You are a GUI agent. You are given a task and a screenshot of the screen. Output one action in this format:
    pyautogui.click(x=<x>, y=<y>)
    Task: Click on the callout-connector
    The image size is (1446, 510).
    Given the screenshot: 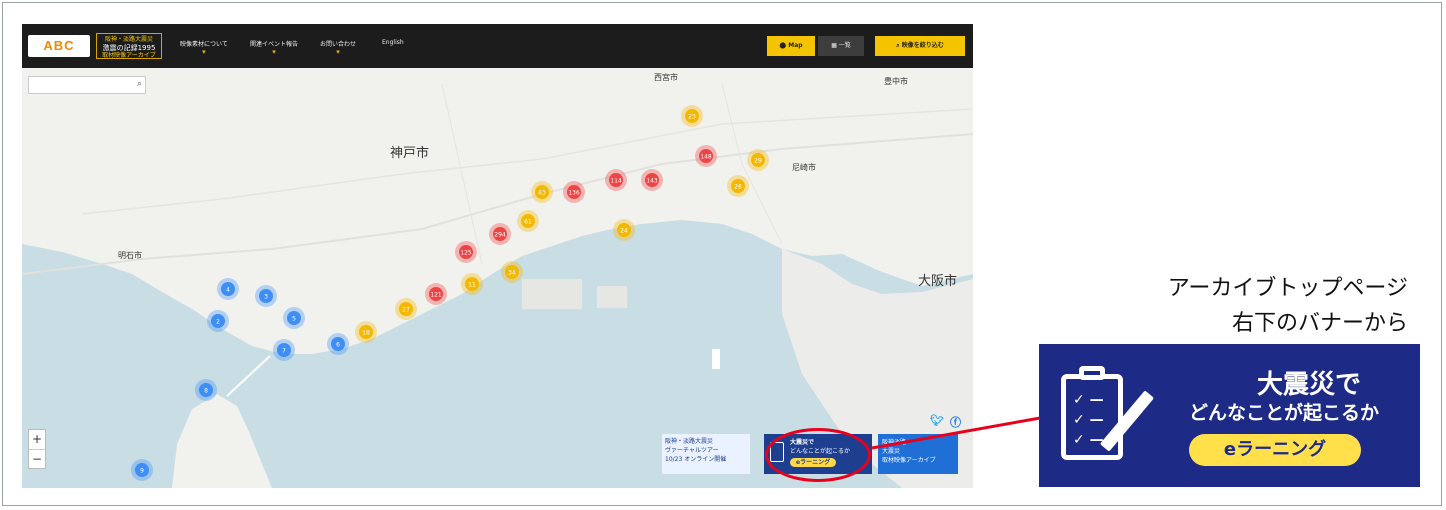 What is the action you would take?
    pyautogui.click(x=956, y=433)
    